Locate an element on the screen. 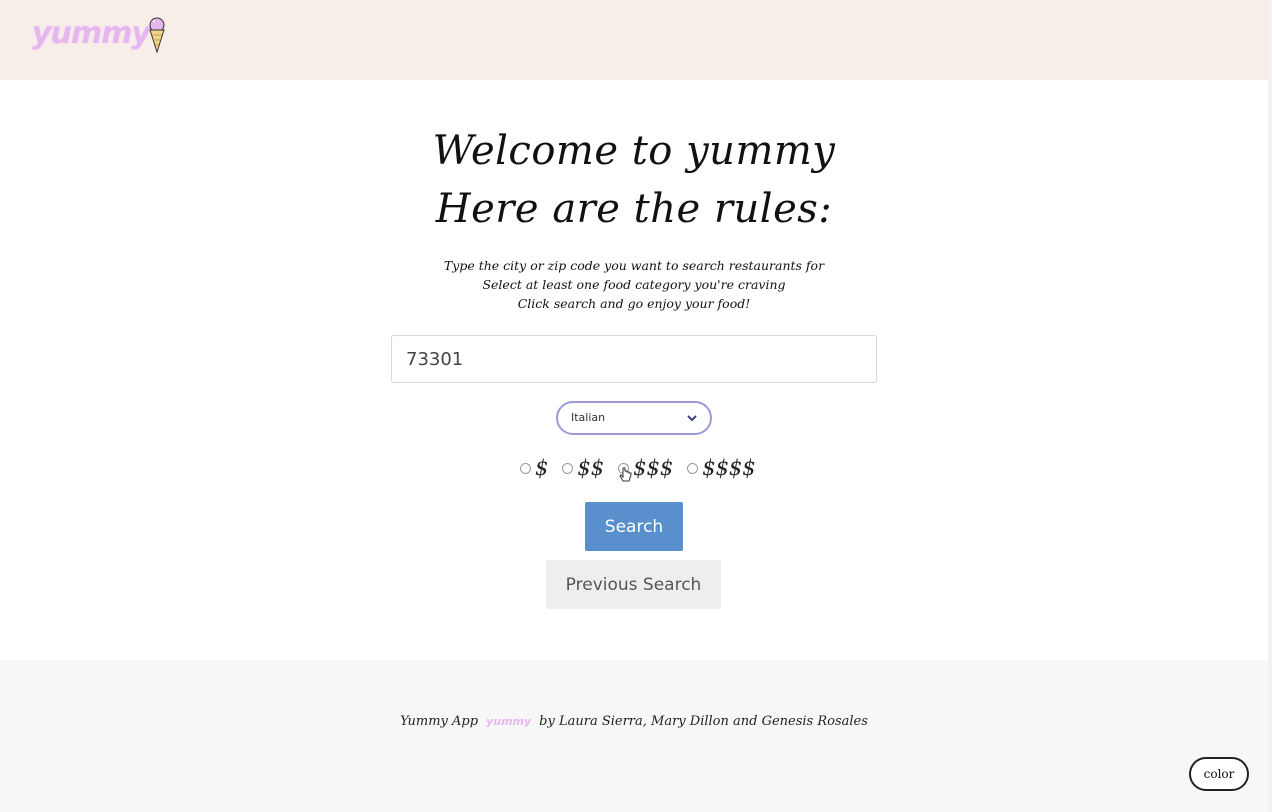  price-label: $$$$ is located at coordinates (729, 468).